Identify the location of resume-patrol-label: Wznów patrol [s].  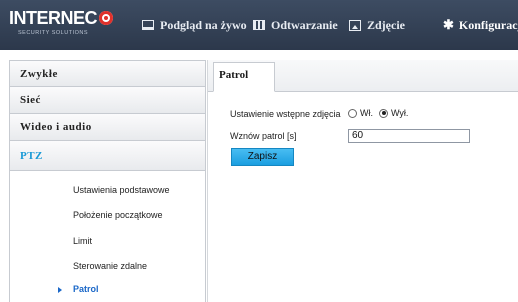
(263, 136).